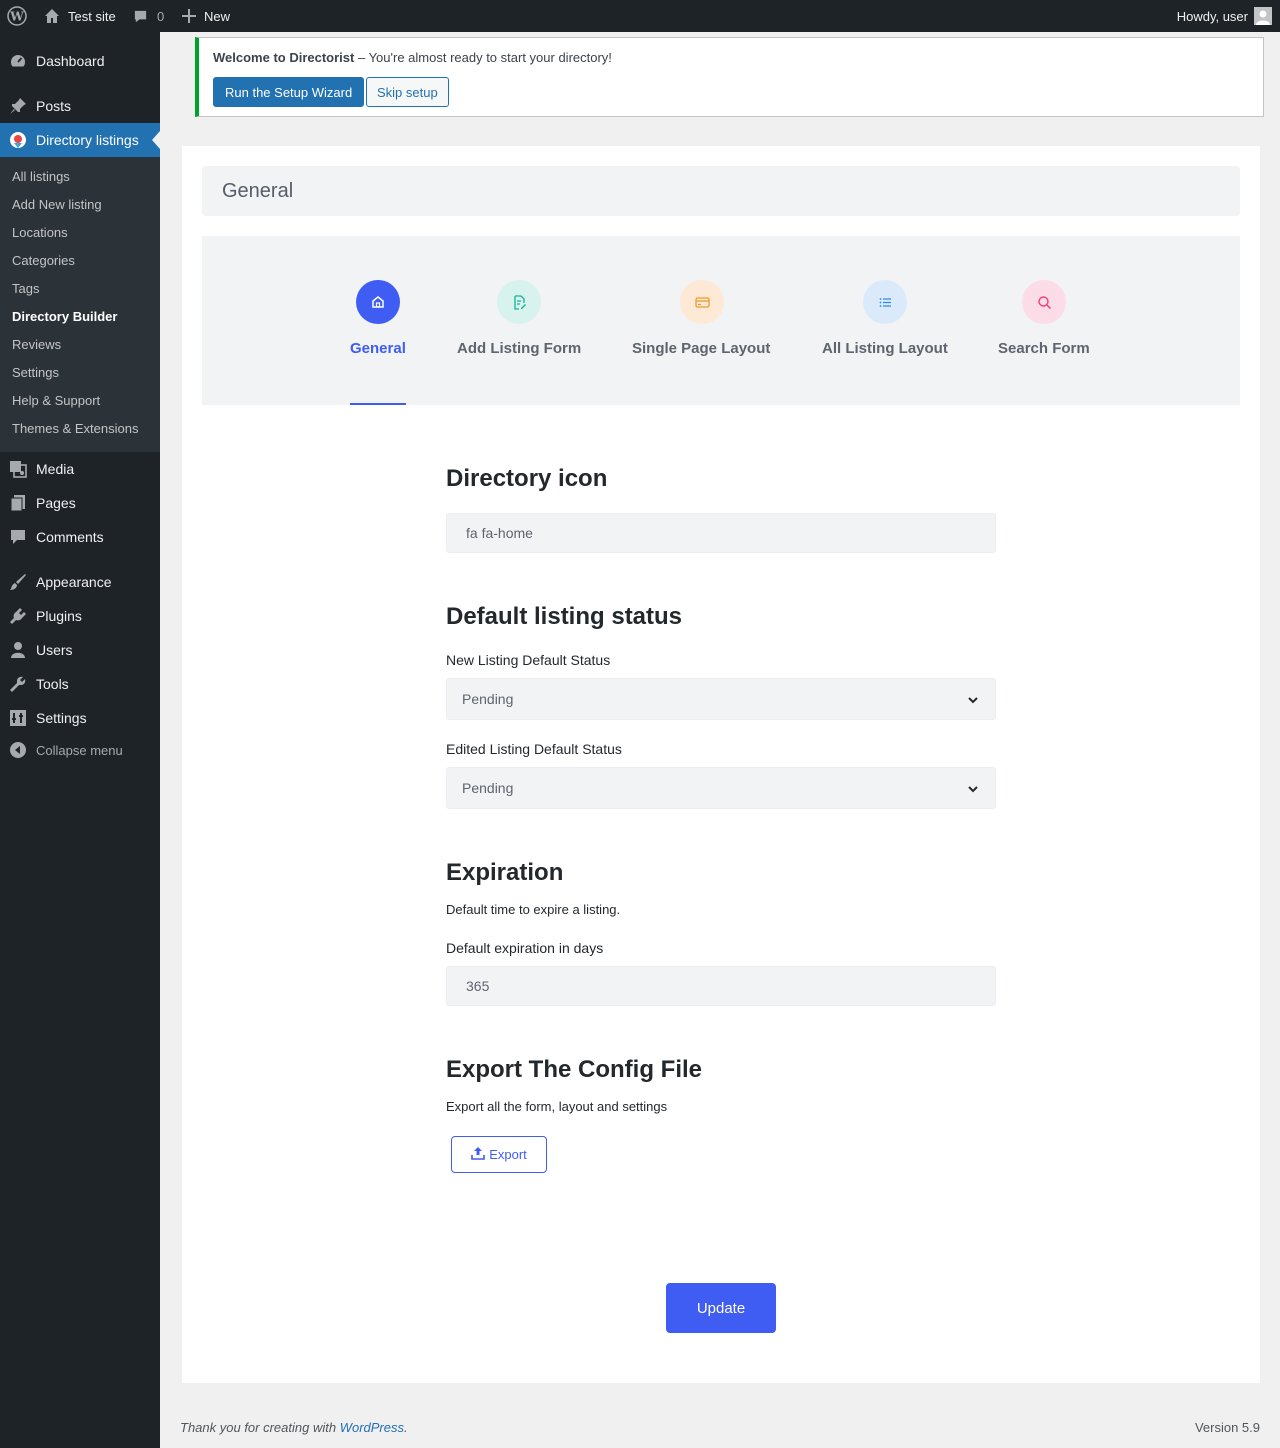 This screenshot has height=1448, width=1280. What do you see at coordinates (372, 1427) in the screenshot?
I see `wordpress-link: WordPress` at bounding box center [372, 1427].